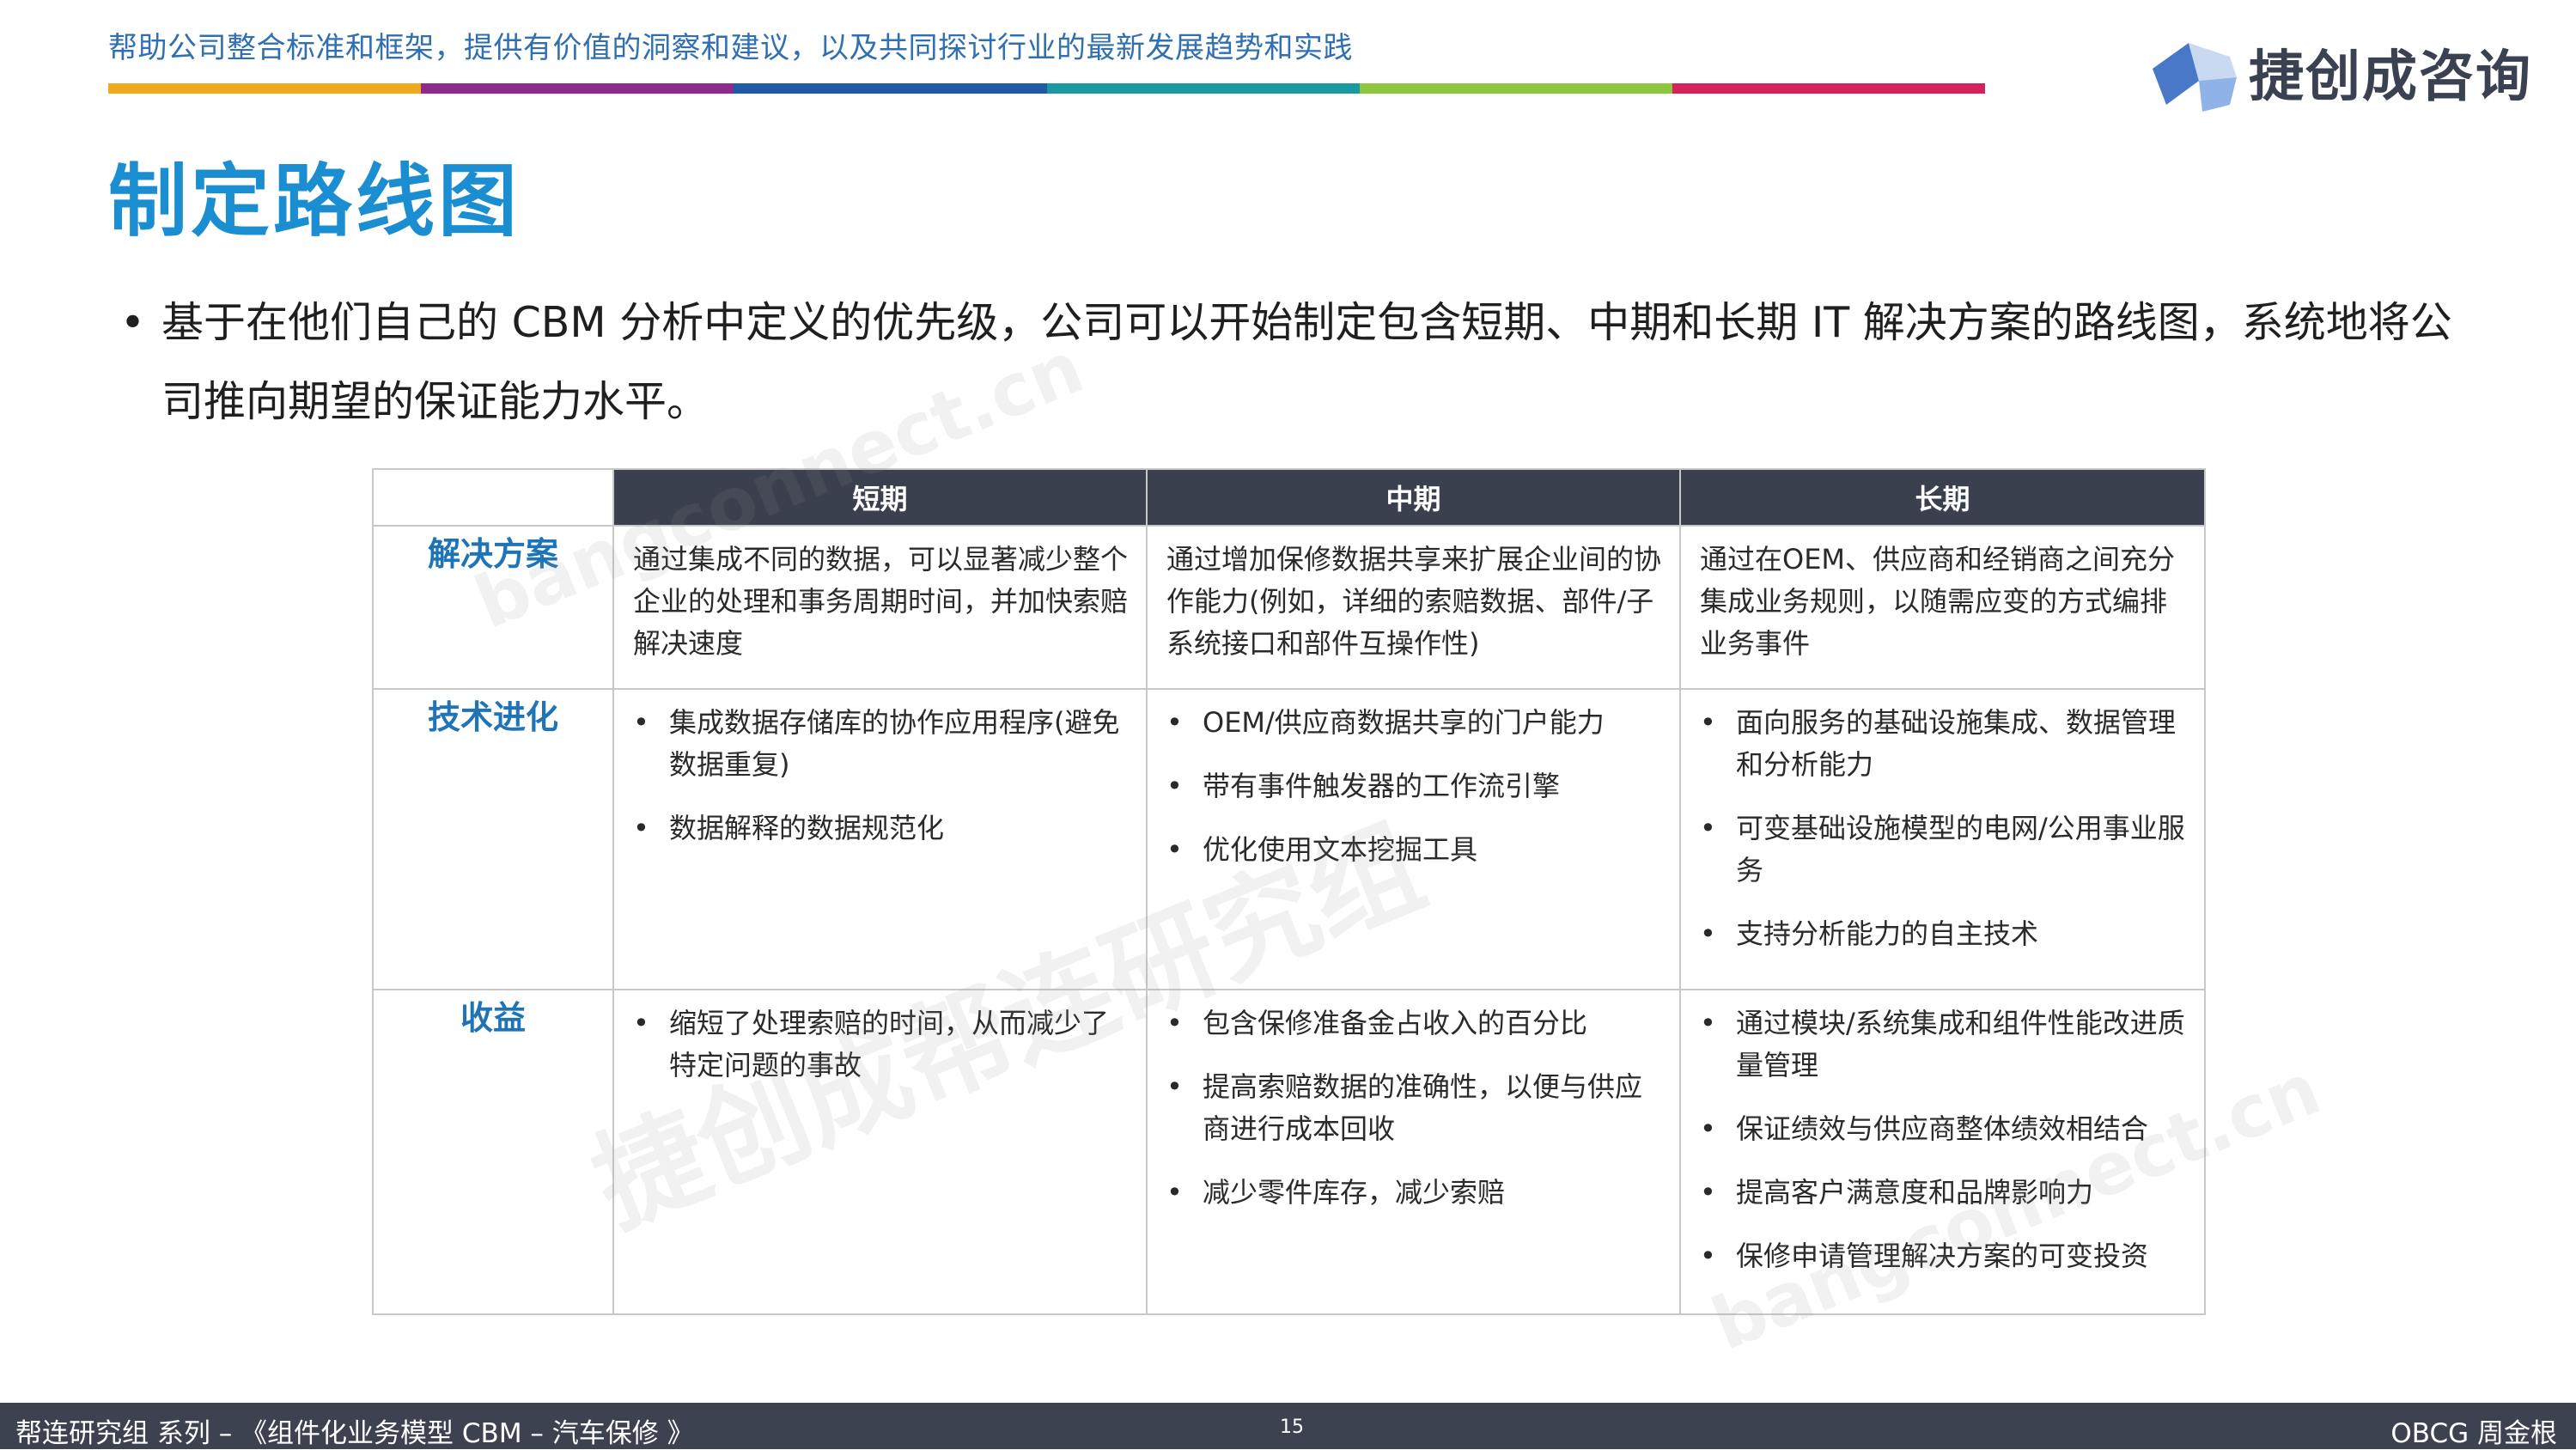 Image resolution: width=2576 pixels, height=1450 pixels. What do you see at coordinates (314, 201) in the screenshot?
I see `page-title: 制定路线图` at bounding box center [314, 201].